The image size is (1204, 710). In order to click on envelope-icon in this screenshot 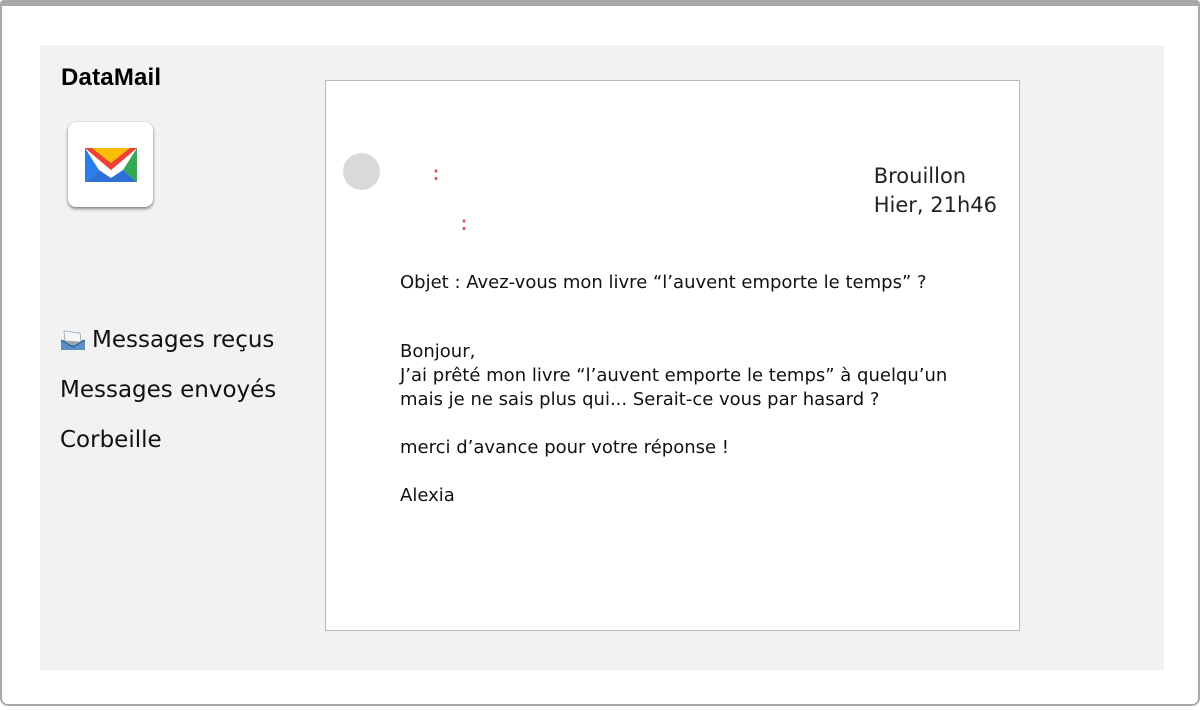, I will do `click(110, 164)`.